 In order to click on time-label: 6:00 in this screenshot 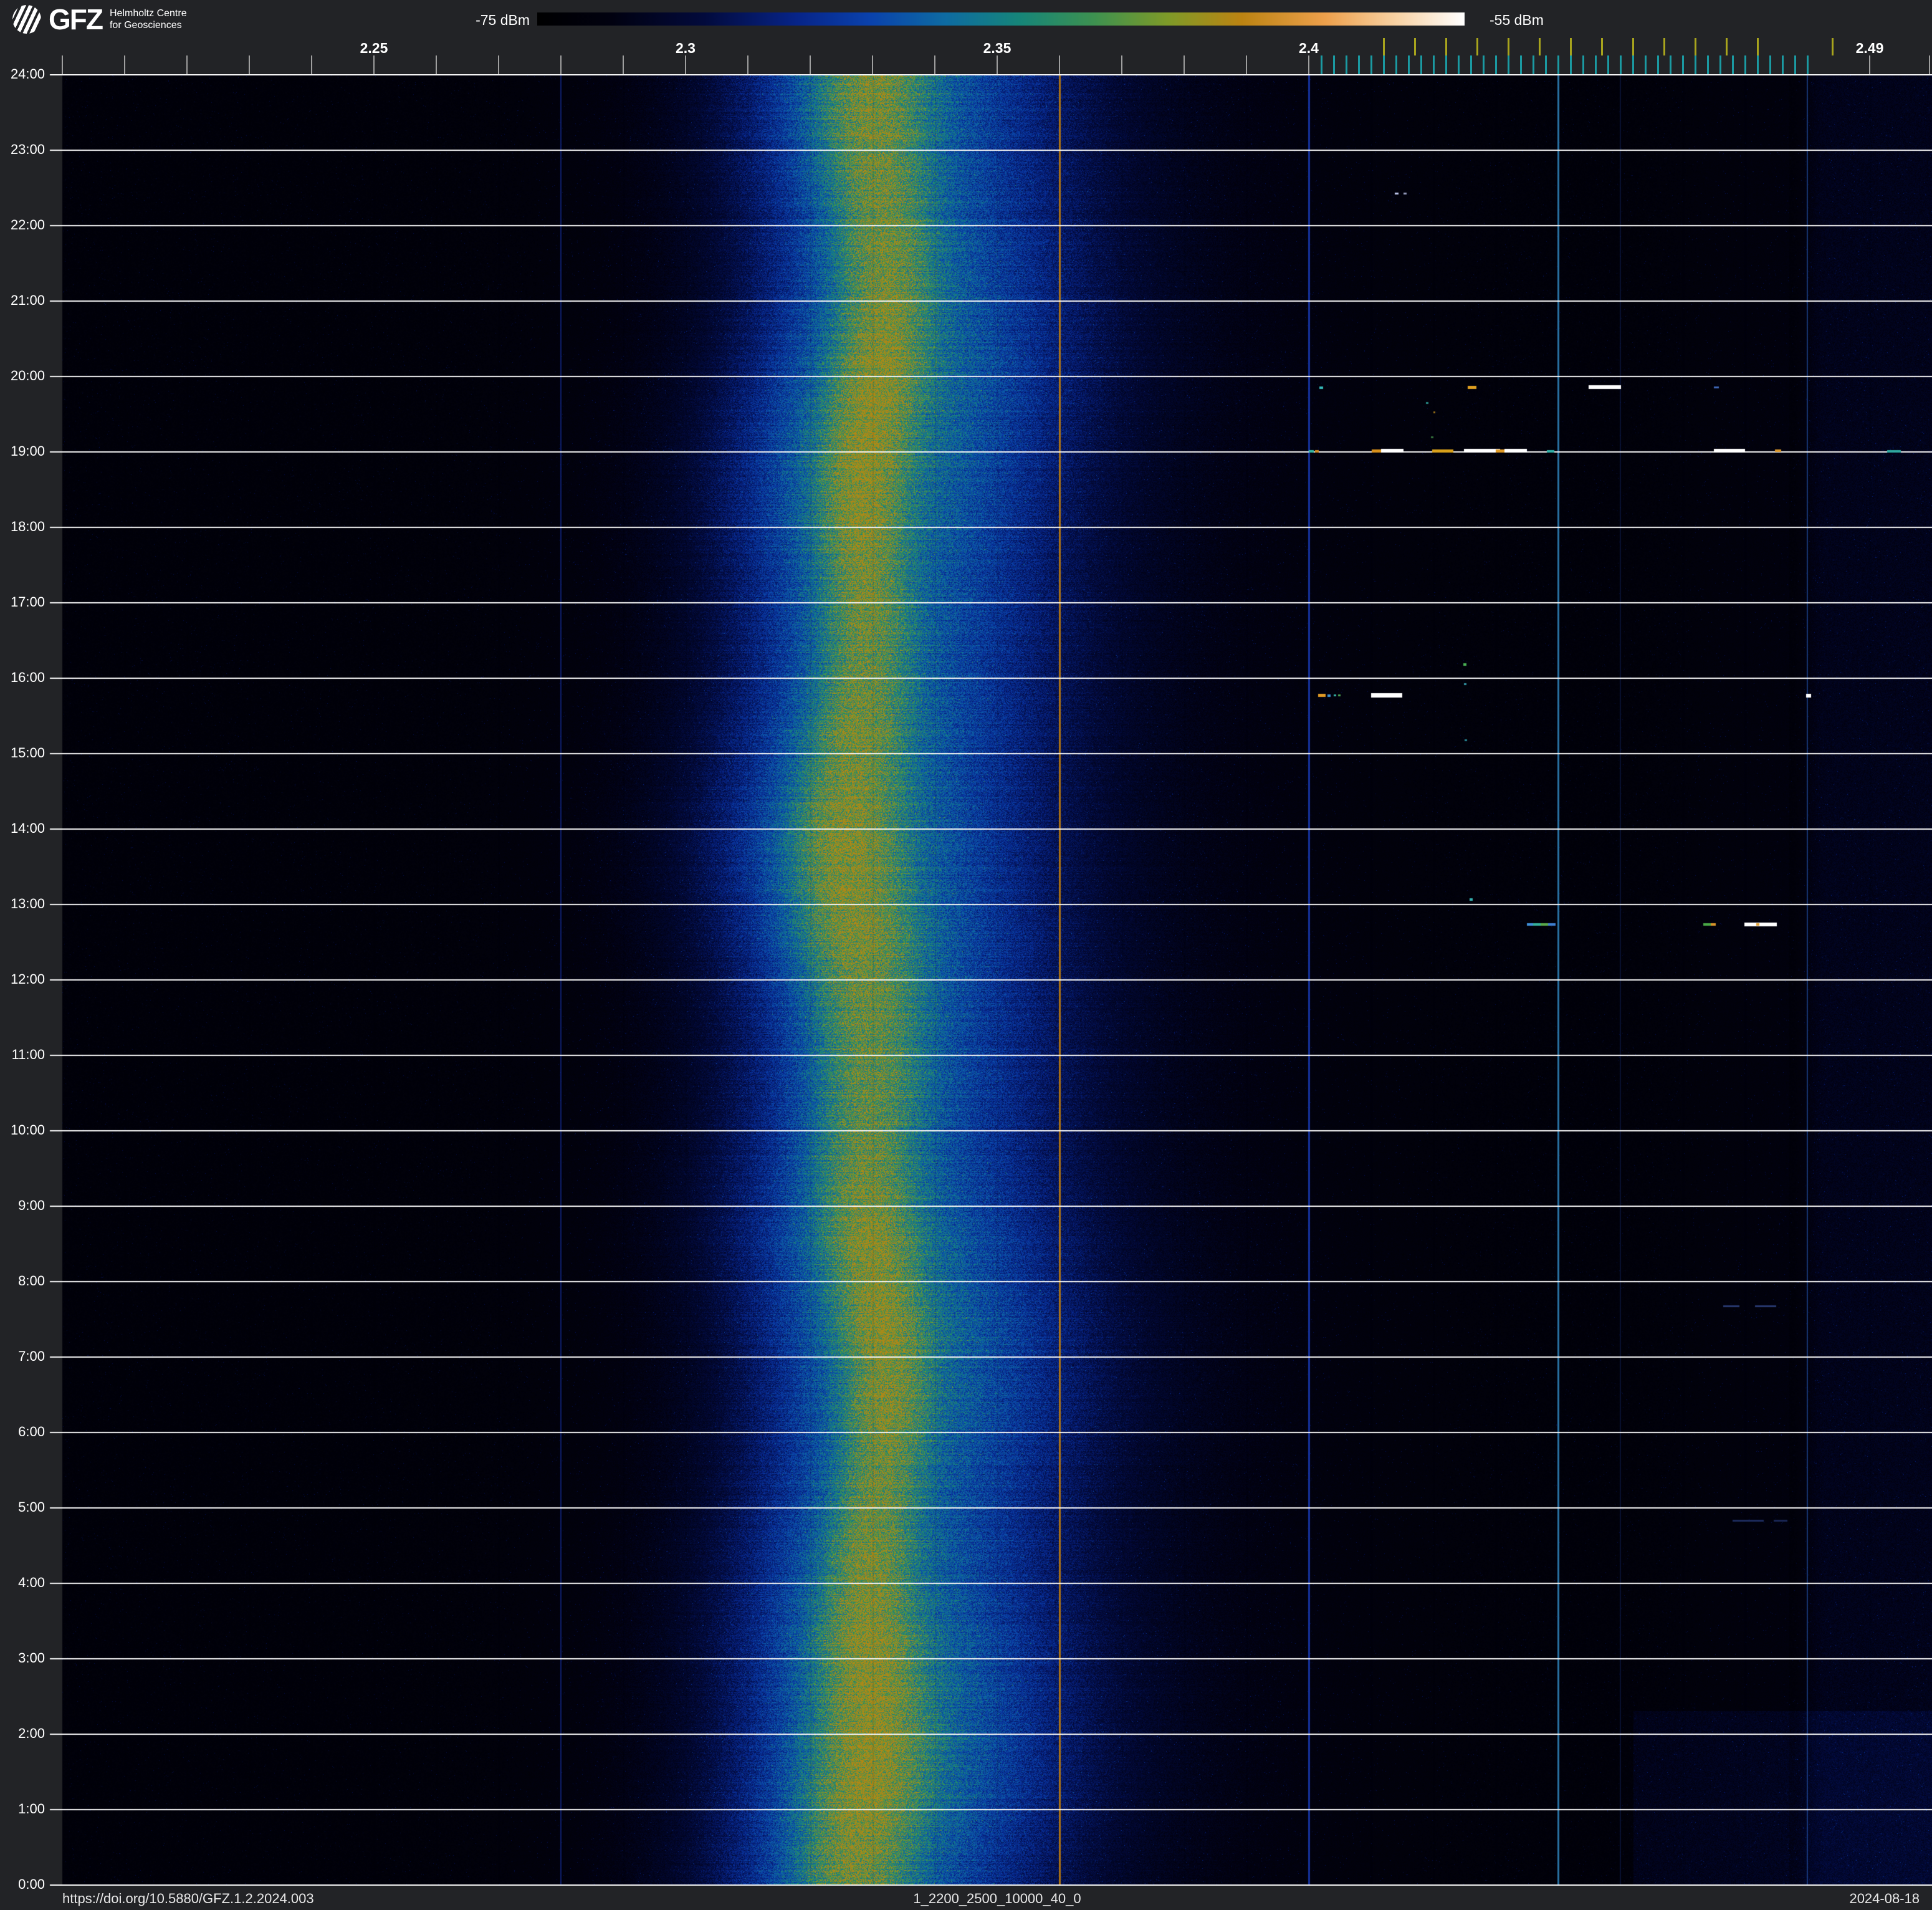, I will do `click(31, 1431)`.